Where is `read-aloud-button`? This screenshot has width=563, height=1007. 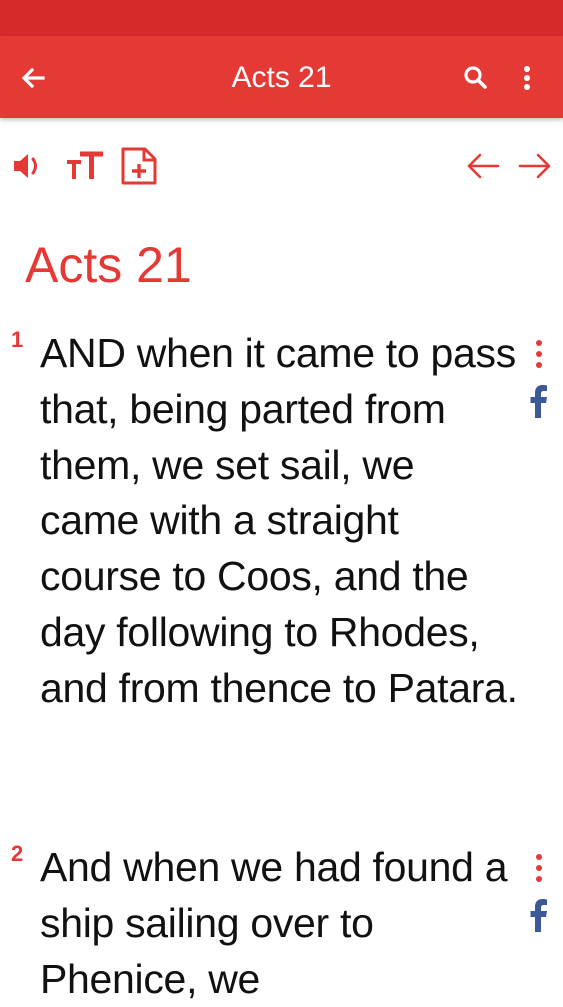
read-aloud-button is located at coordinates (29, 166).